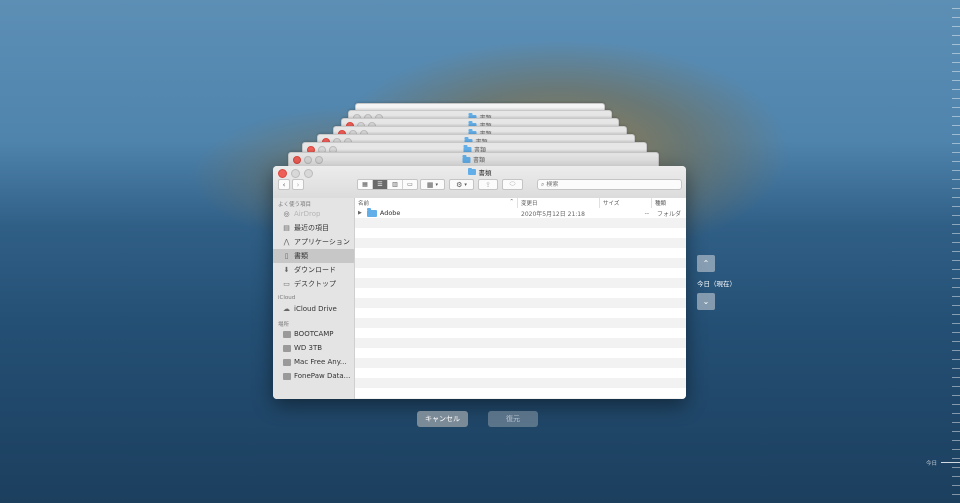 The image size is (960, 503). I want to click on tag-icon: ⬭, so click(512, 184).